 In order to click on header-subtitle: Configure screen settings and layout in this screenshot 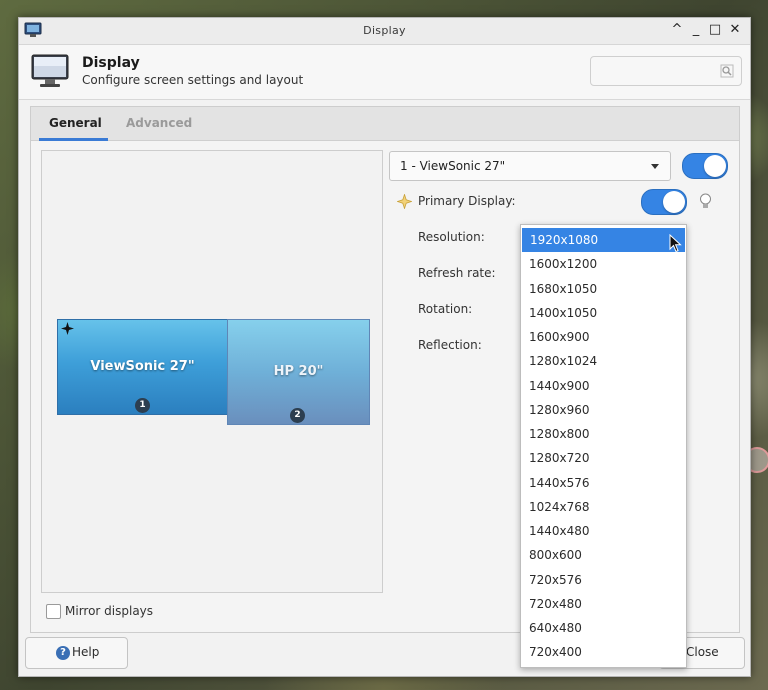, I will do `click(193, 80)`.